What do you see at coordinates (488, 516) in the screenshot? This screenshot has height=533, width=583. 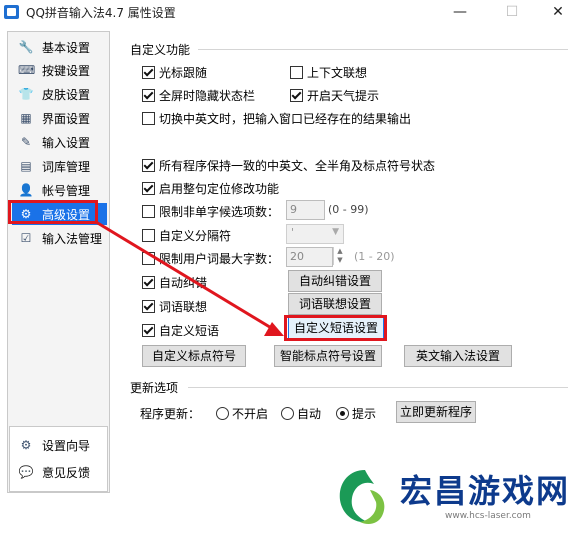 I see `watermark-url: www.hcs-laser.com` at bounding box center [488, 516].